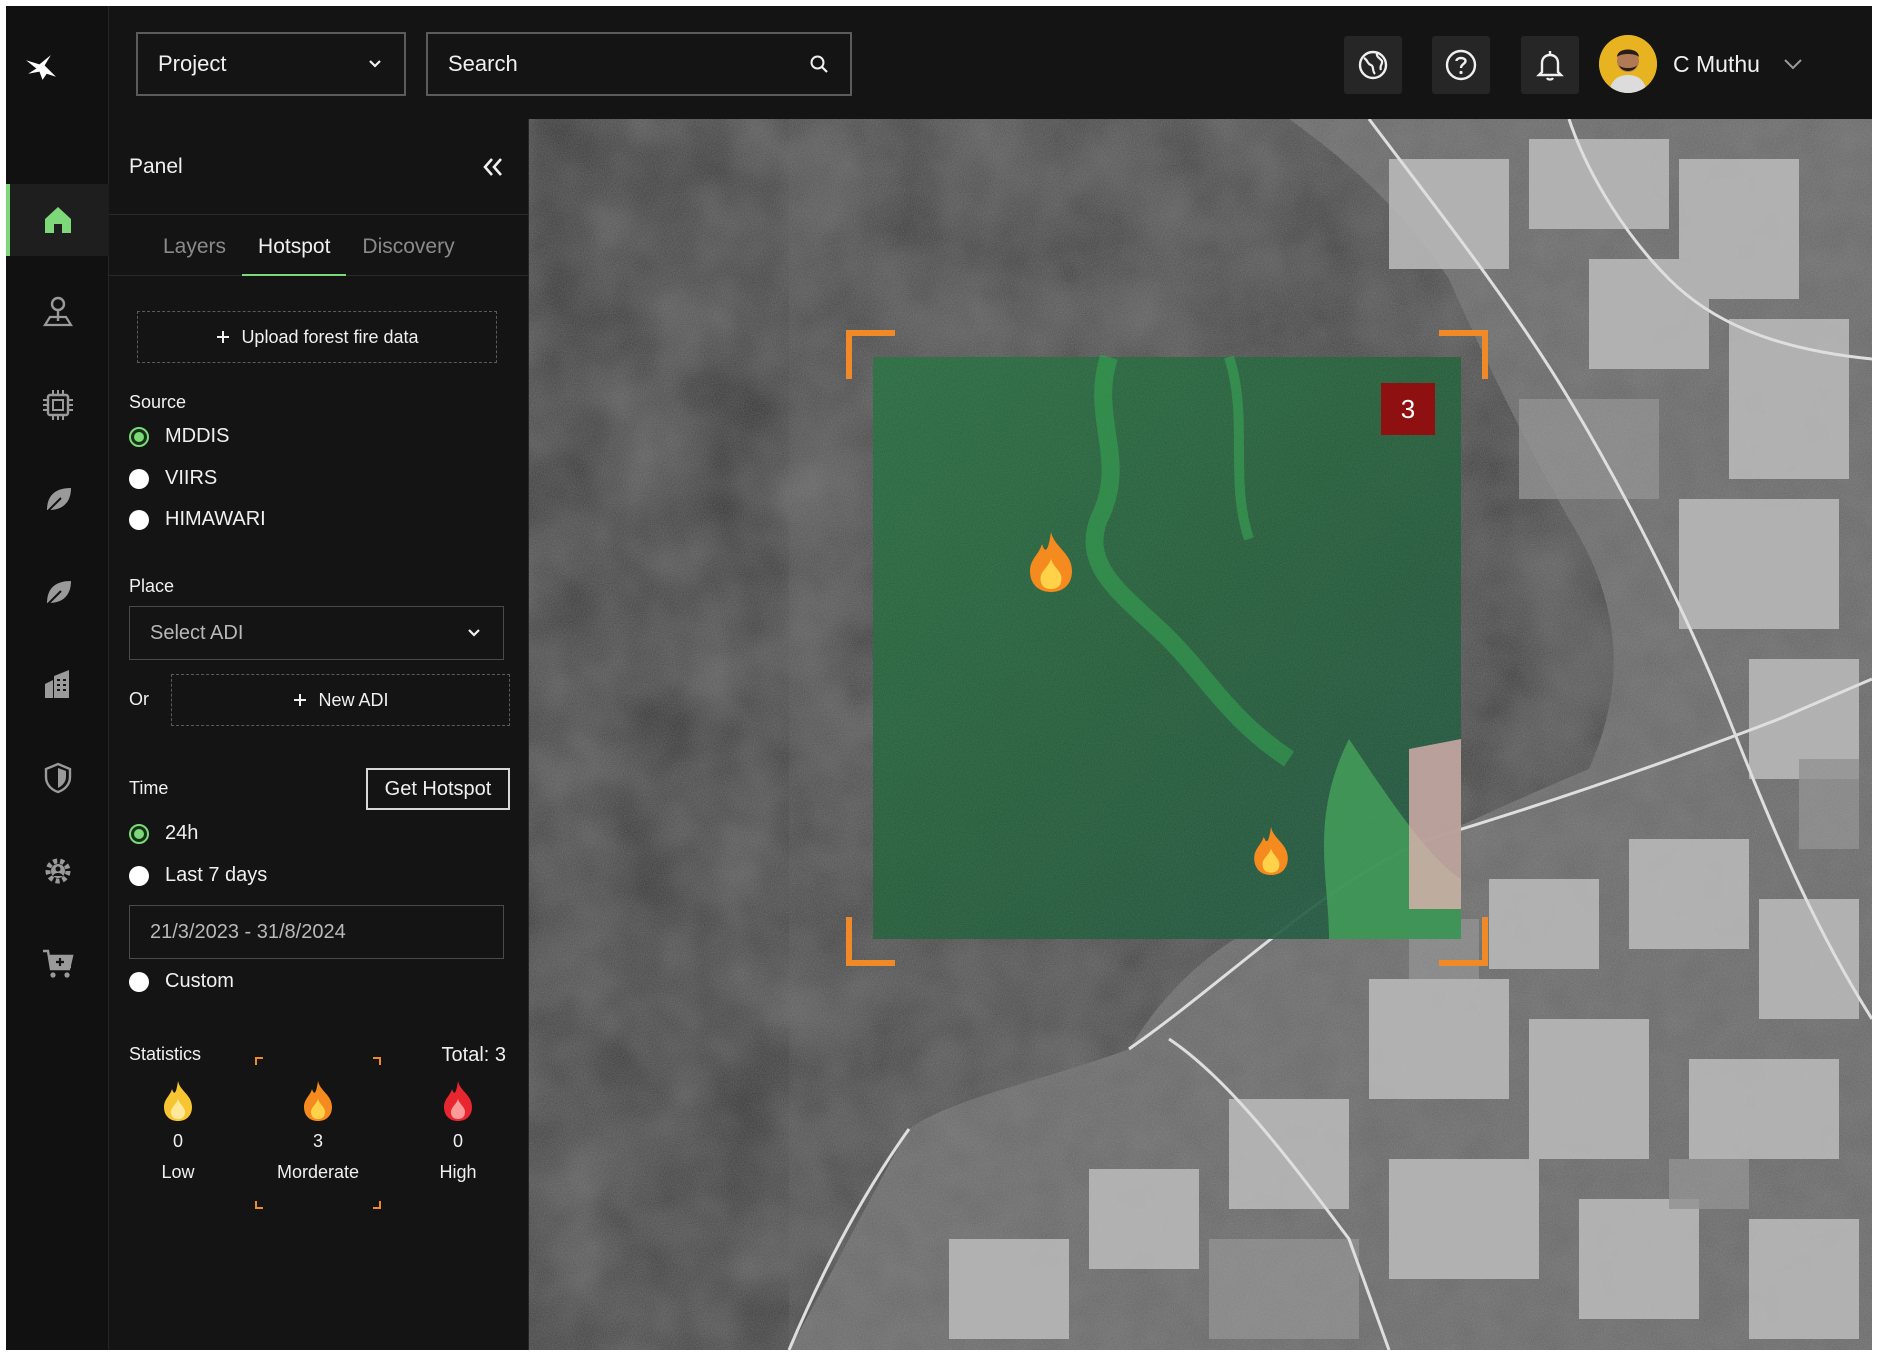 Image resolution: width=1878 pixels, height=1356 pixels. What do you see at coordinates (139, 833) in the screenshot?
I see `radio-24h` at bounding box center [139, 833].